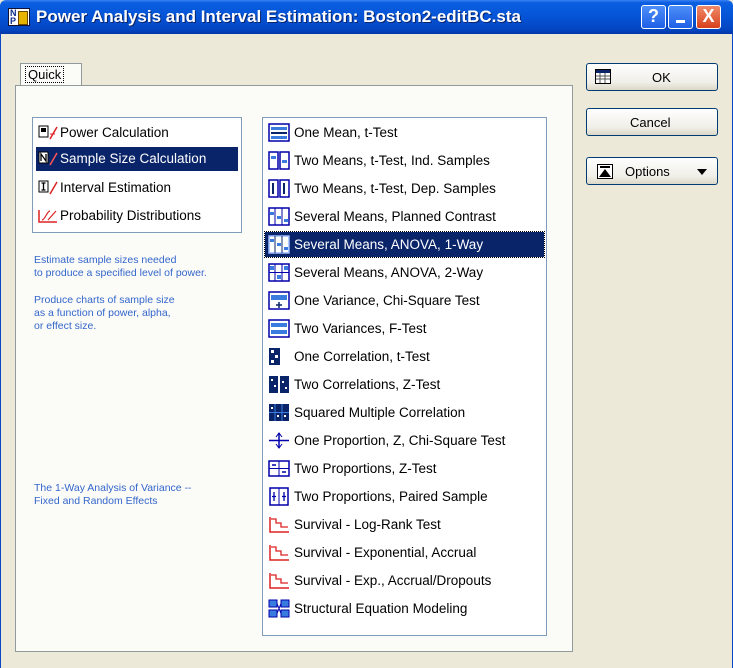  I want to click on list-item-survival-exponential: Survival - Exponential, Accrual, so click(404, 552).